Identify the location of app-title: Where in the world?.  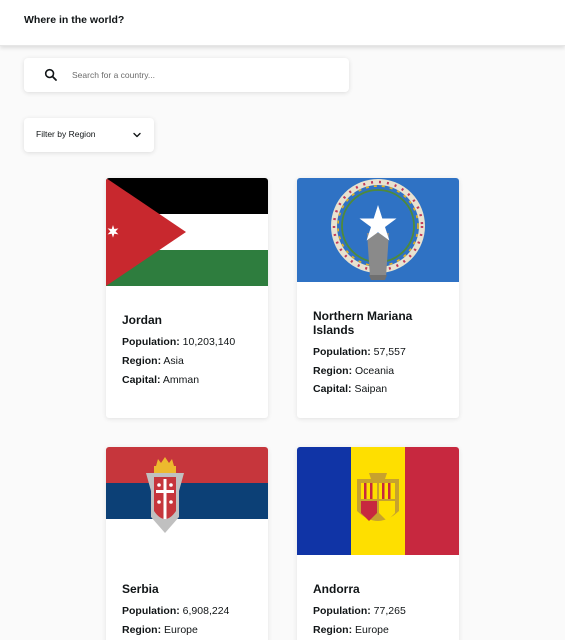
(74, 20).